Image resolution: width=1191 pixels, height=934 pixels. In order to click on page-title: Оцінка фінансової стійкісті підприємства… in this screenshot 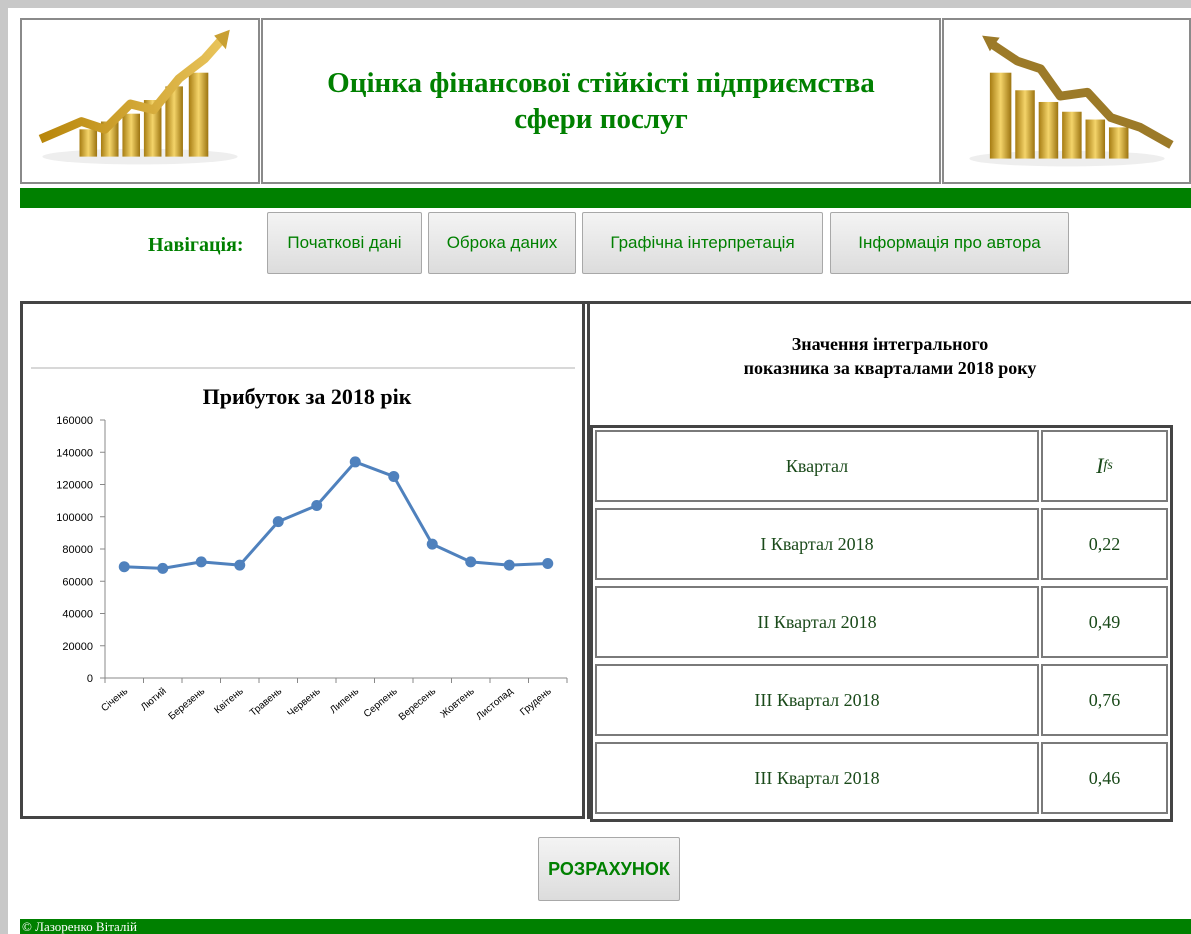, I will do `click(601, 101)`.